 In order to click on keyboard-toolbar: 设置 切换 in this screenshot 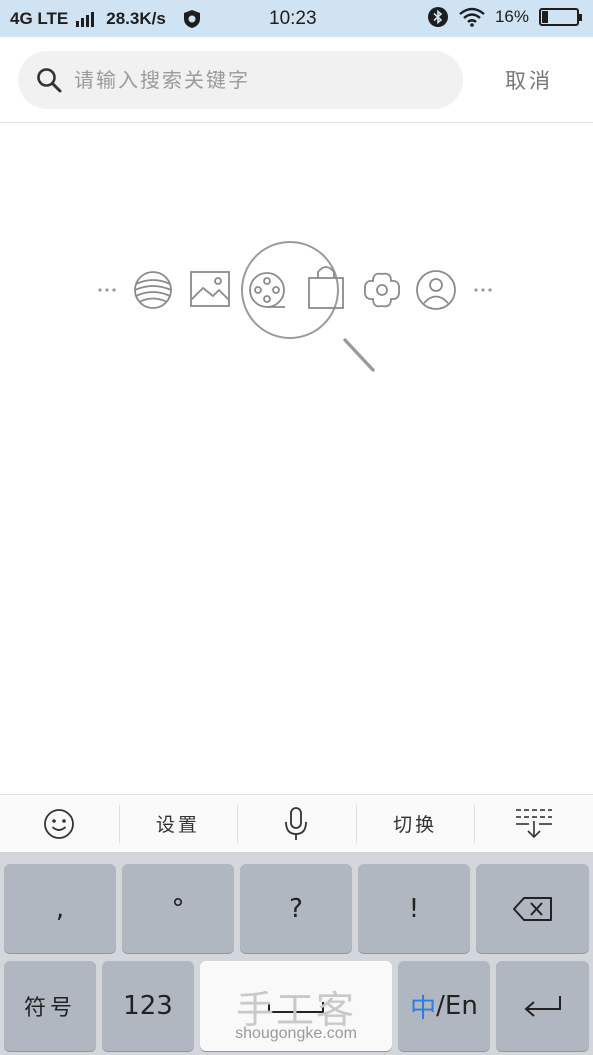, I will do `click(296, 823)`.